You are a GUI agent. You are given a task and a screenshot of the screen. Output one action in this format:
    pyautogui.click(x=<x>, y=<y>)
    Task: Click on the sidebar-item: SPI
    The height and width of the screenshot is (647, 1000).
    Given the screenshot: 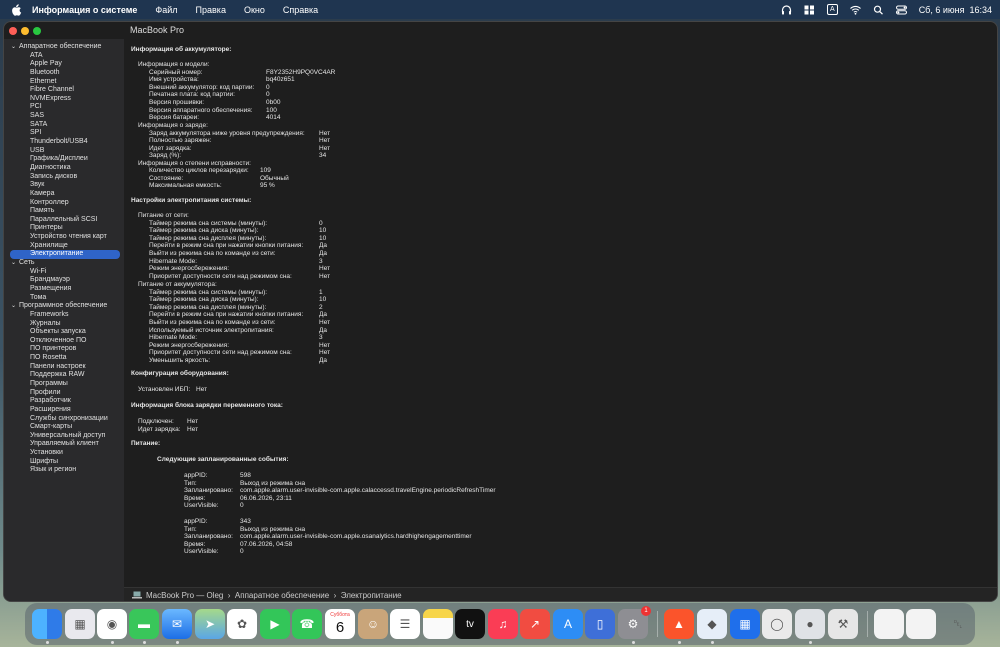 What is the action you would take?
    pyautogui.click(x=64, y=133)
    